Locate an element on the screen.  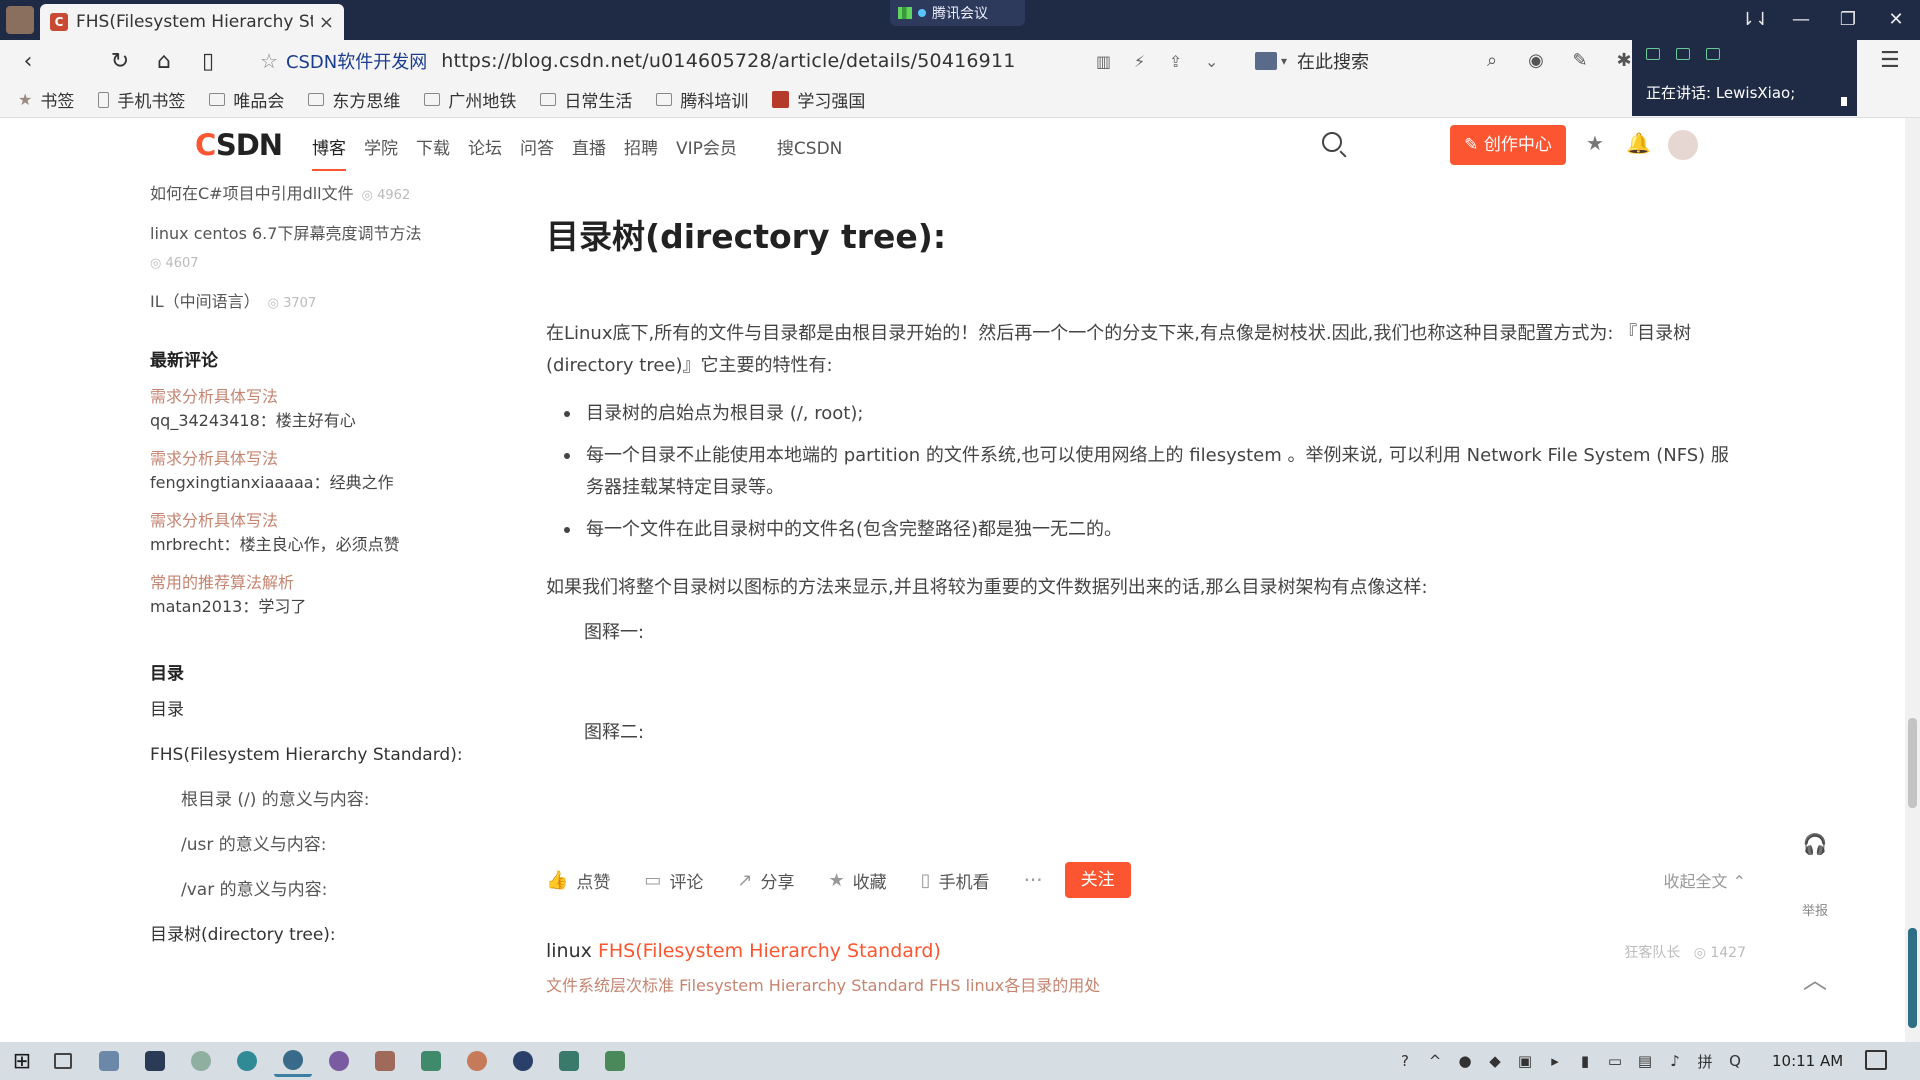
chrome-icon is located at coordinates (201, 1061).